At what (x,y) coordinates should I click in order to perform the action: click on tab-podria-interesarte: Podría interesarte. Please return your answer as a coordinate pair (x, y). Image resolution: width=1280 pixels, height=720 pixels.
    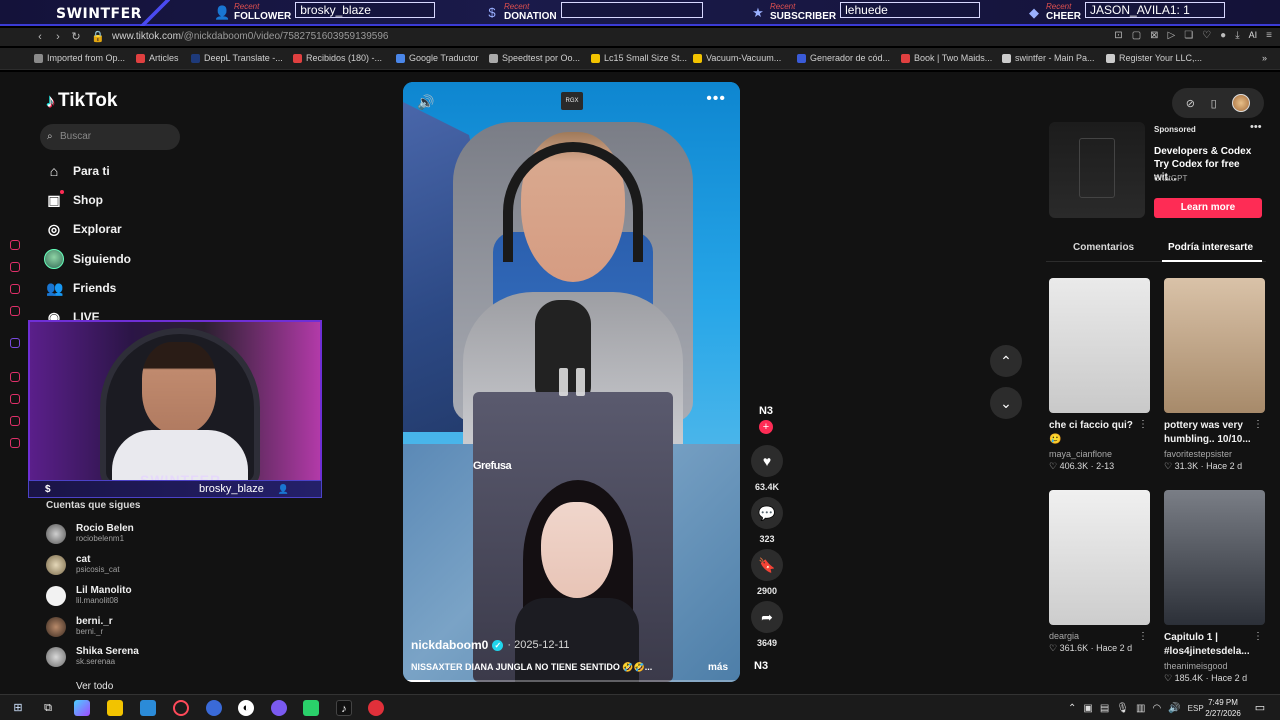
    Looking at the image, I should click on (1210, 247).